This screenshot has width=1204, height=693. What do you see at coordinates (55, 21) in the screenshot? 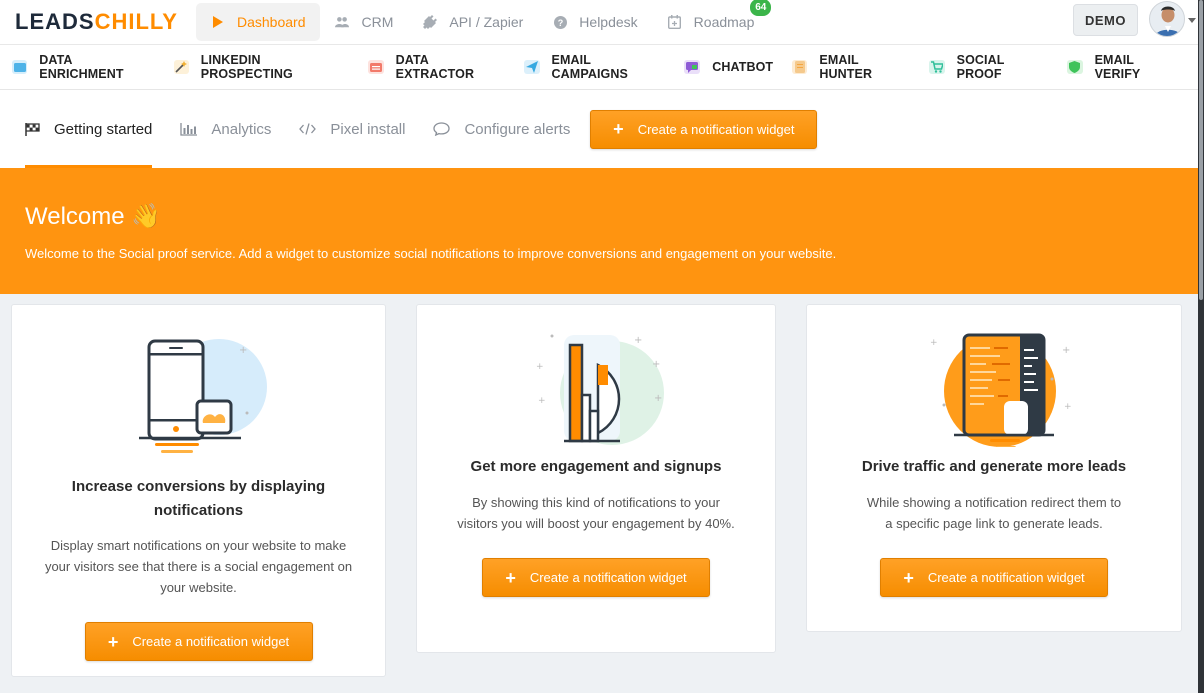
I see `logo-text-leads: LEADS` at bounding box center [55, 21].